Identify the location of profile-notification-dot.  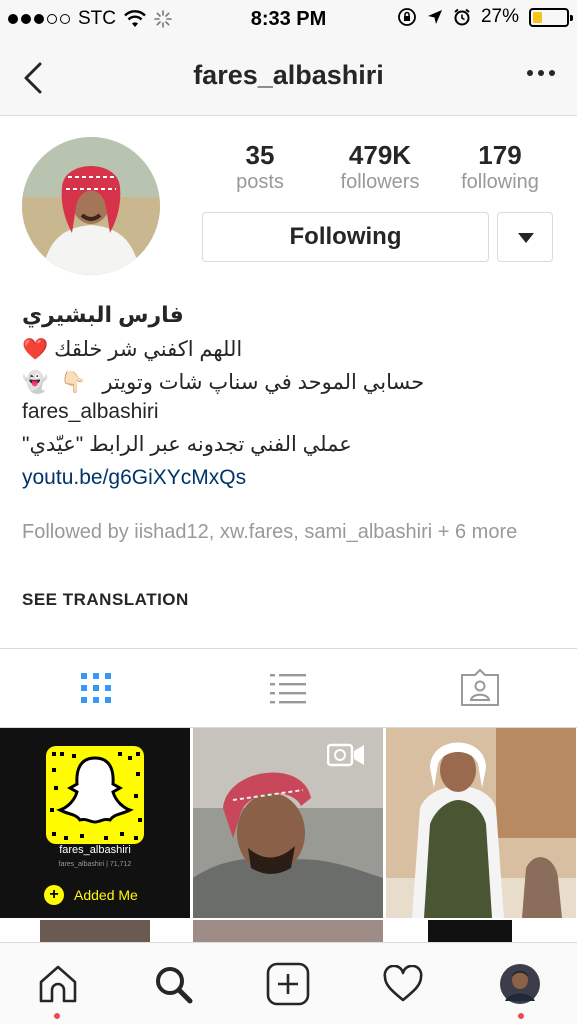
(521, 1016).